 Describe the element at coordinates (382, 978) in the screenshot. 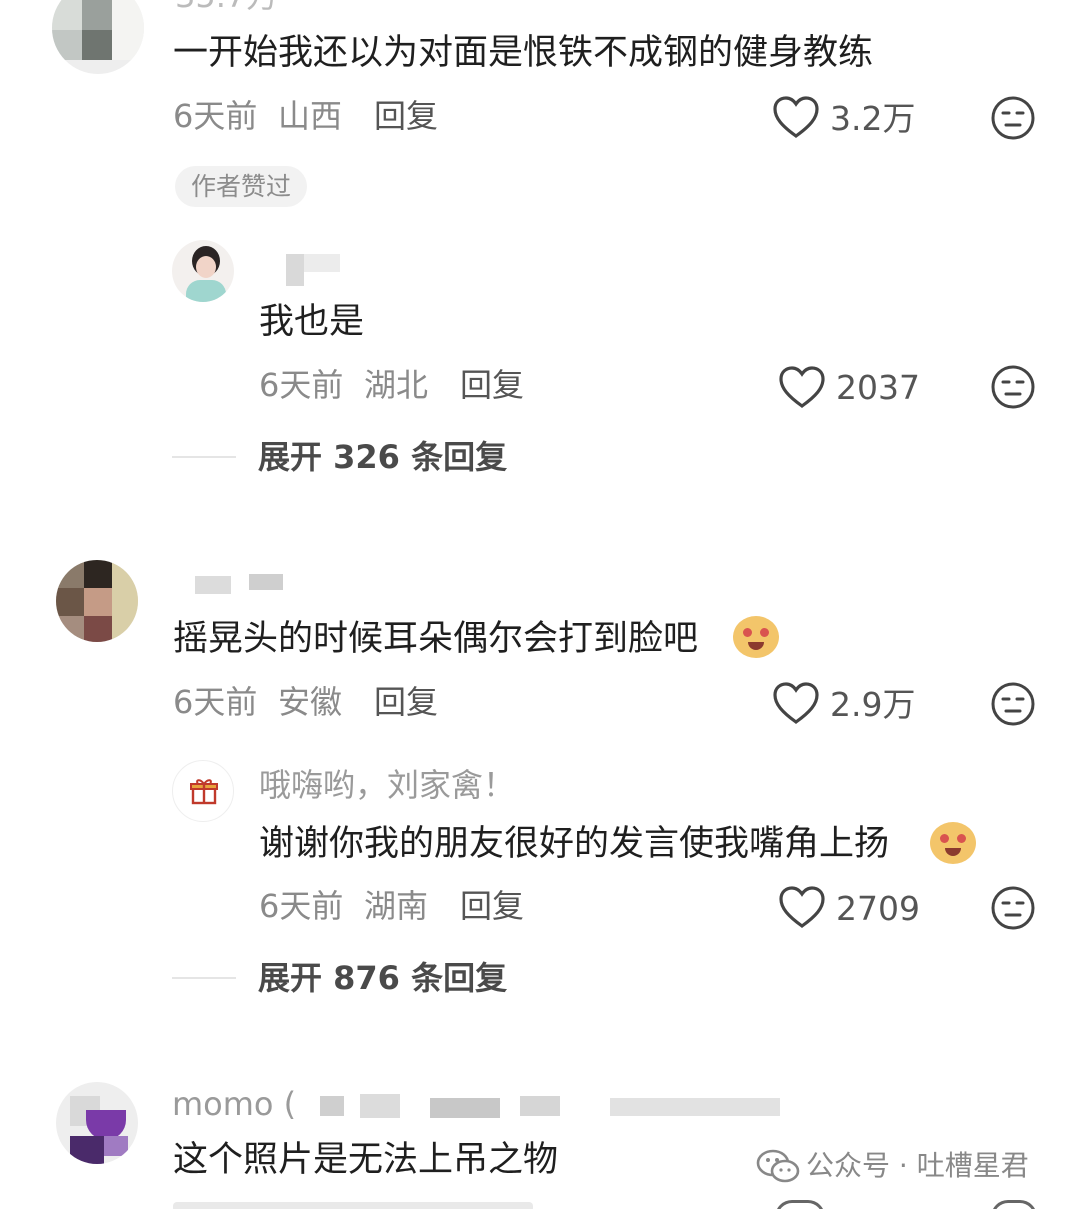

I see `expand-replies-button: 展开 876 条回复` at that location.